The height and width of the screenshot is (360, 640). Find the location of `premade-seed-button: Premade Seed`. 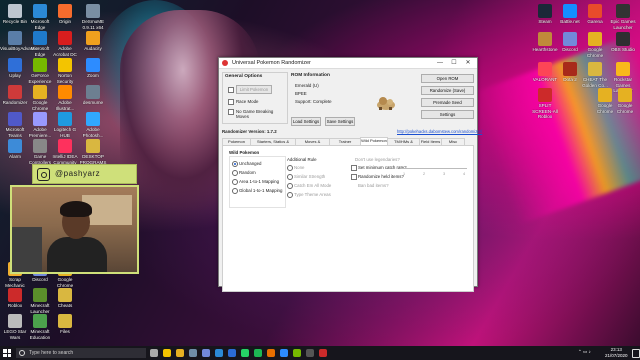

premade-seed-button: Premade Seed is located at coordinates (447, 102).